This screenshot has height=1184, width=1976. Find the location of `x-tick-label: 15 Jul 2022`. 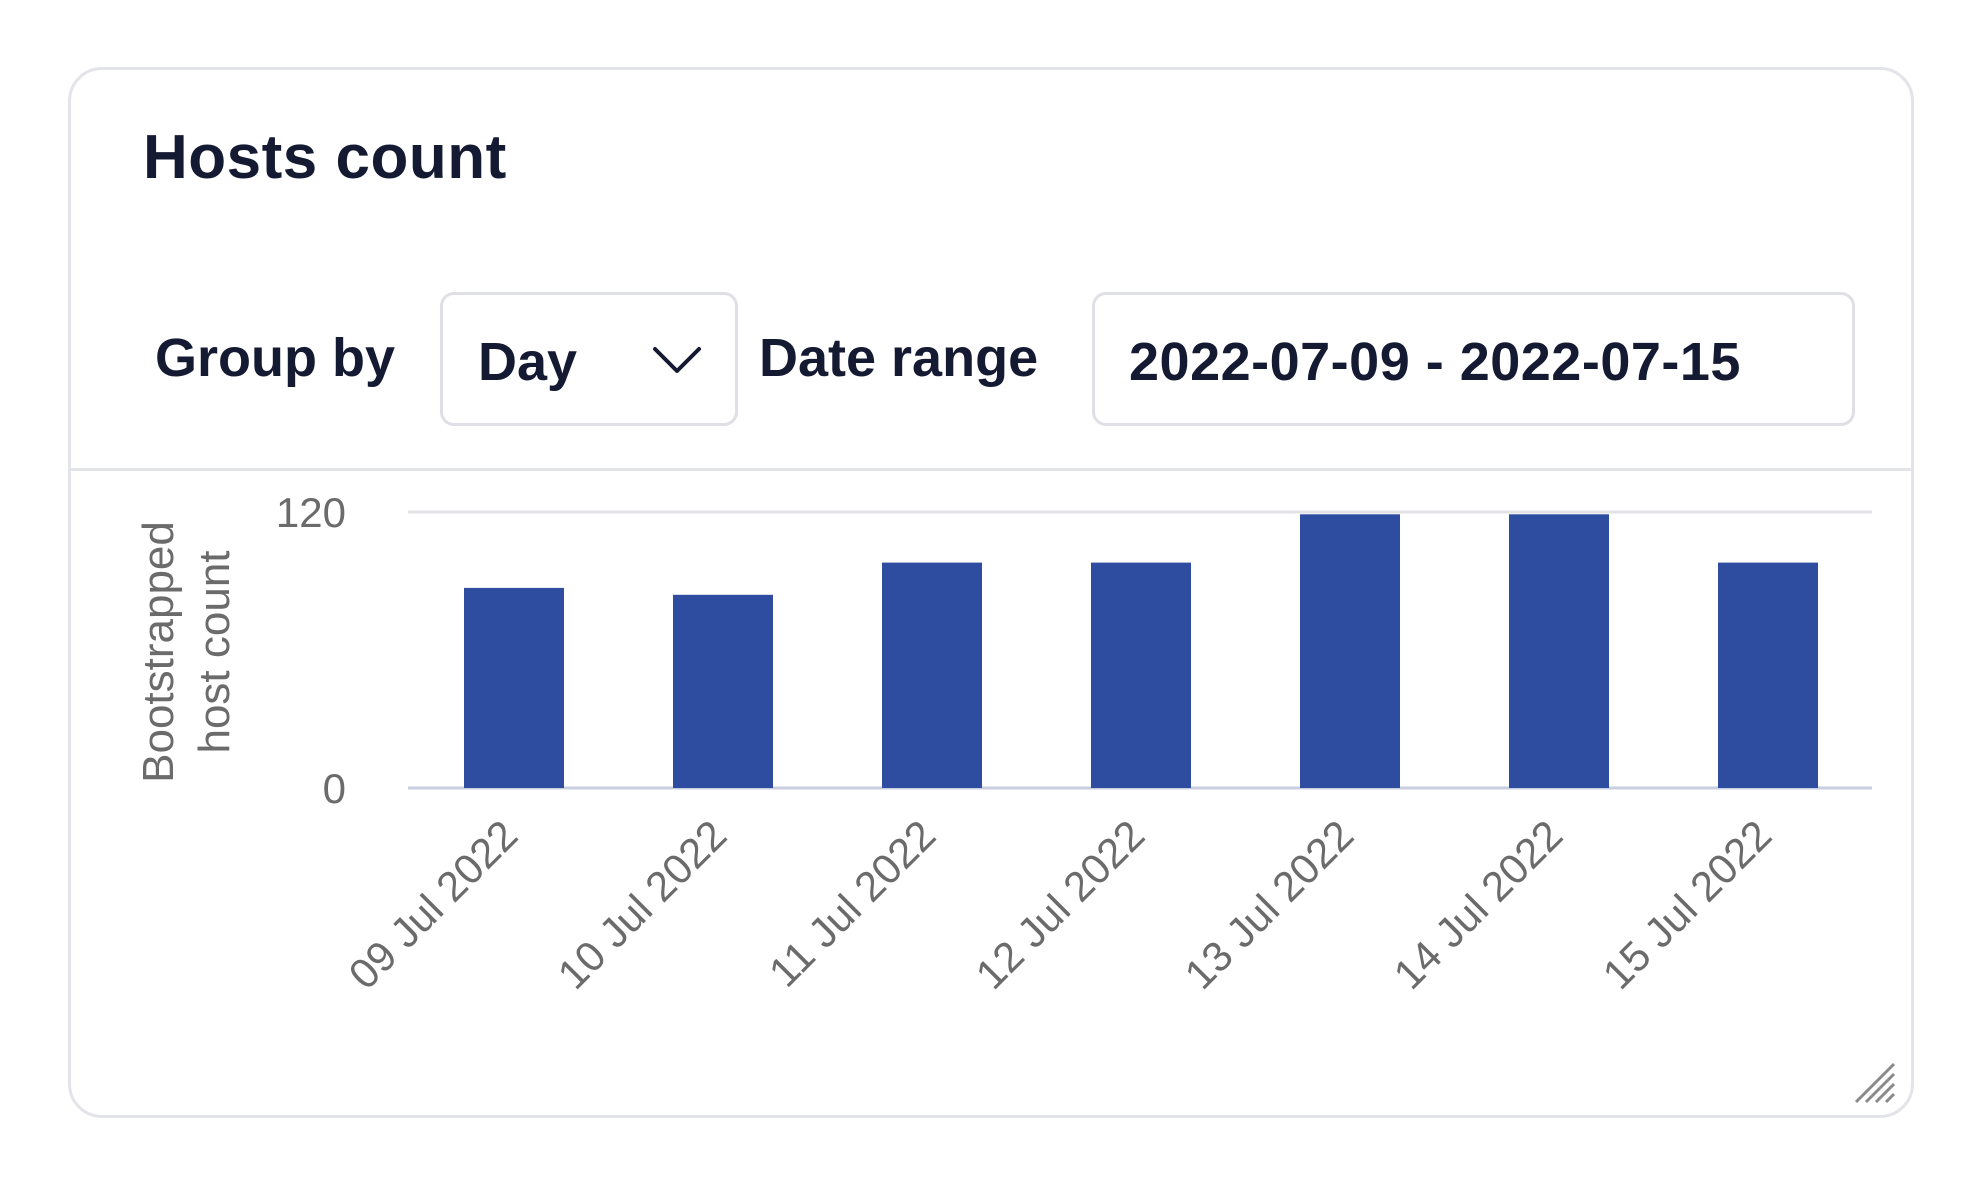

x-tick-label: 15 Jul 2022 is located at coordinates (1687, 904).